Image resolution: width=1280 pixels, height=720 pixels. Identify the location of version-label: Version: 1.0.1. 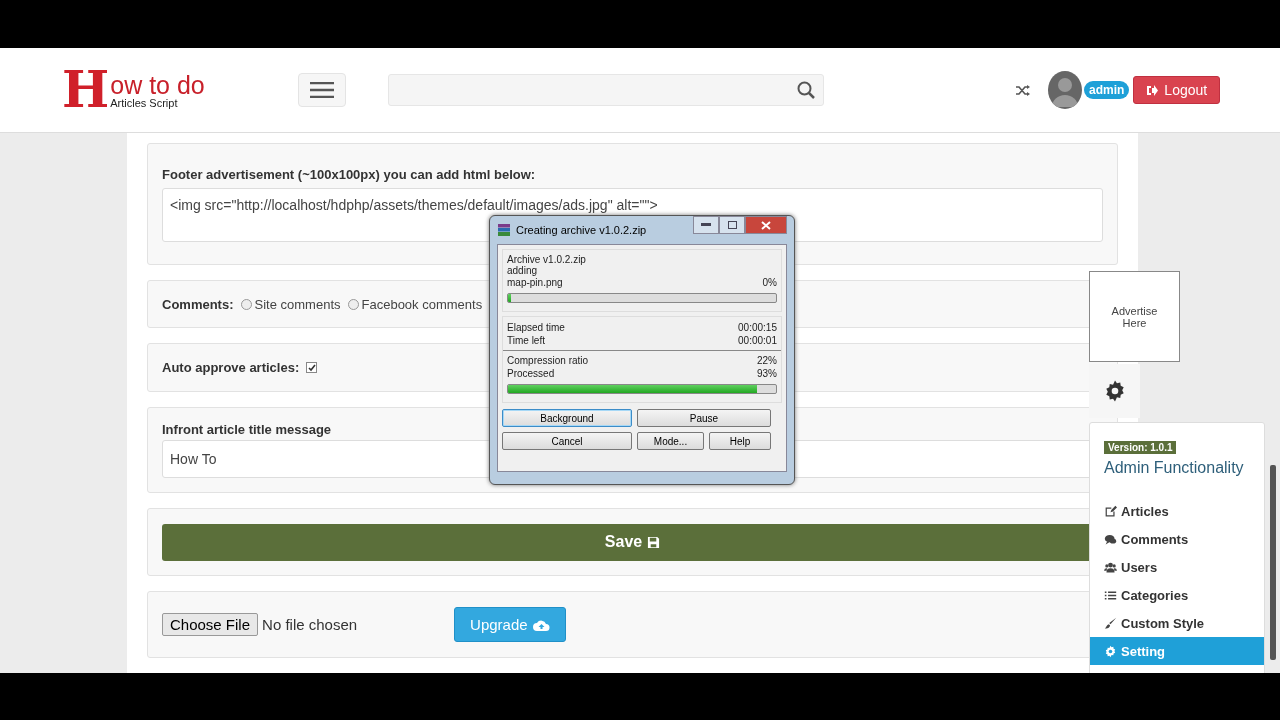
(1140, 447).